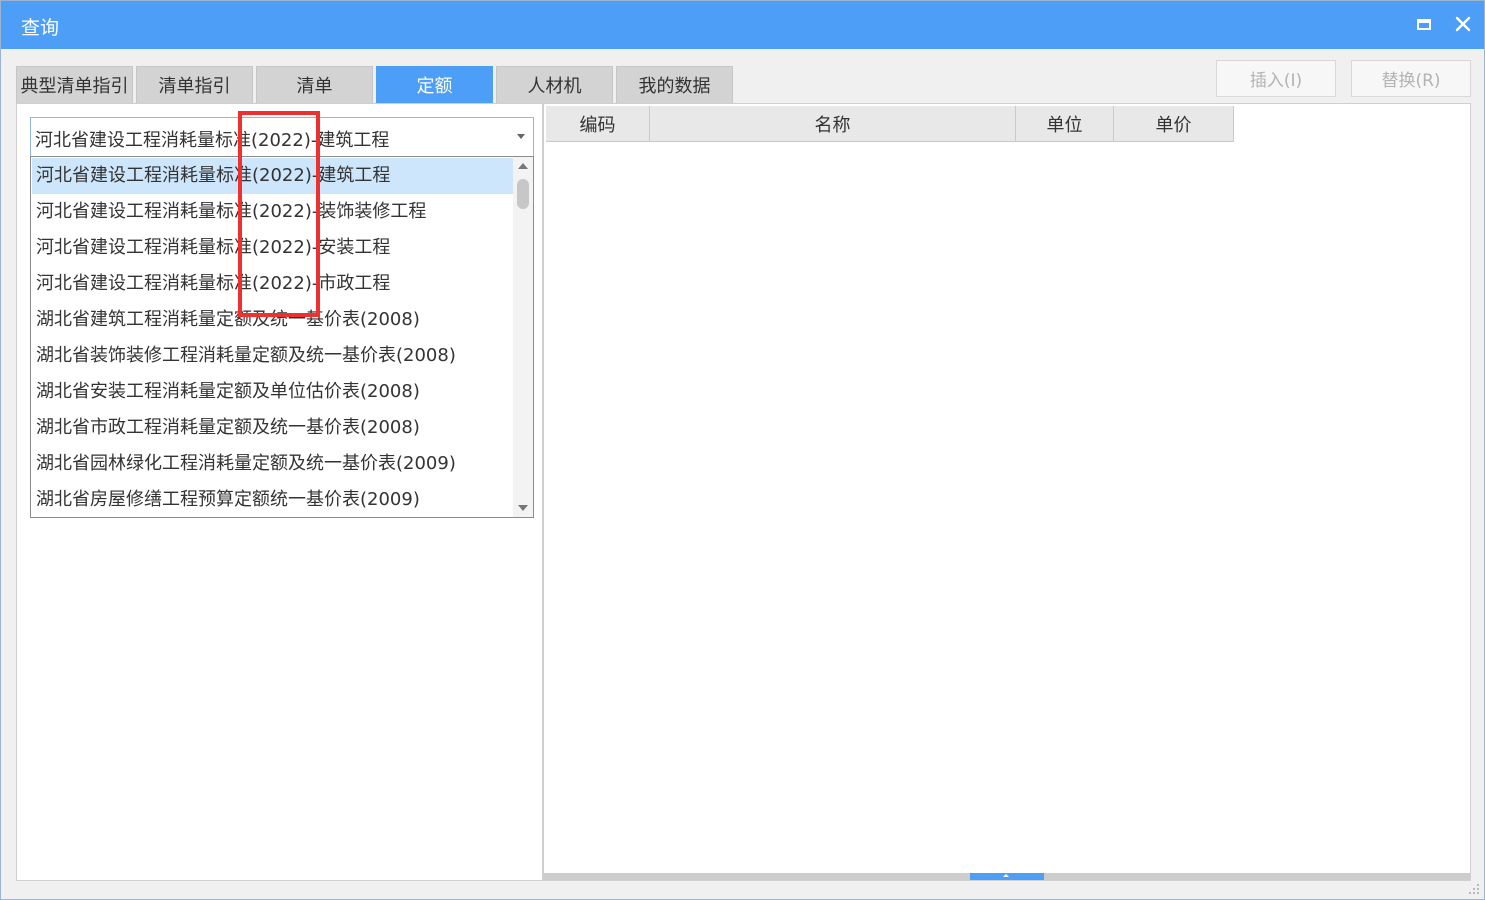 This screenshot has height=900, width=1485. What do you see at coordinates (521, 136) in the screenshot?
I see `chevron-down-icon` at bounding box center [521, 136].